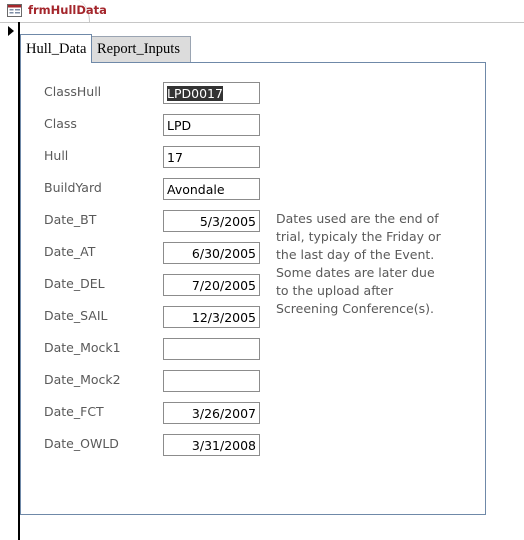 This screenshot has width=524, height=540. Describe the element at coordinates (74, 283) in the screenshot. I see `label-date-del: Date_DEL` at that location.